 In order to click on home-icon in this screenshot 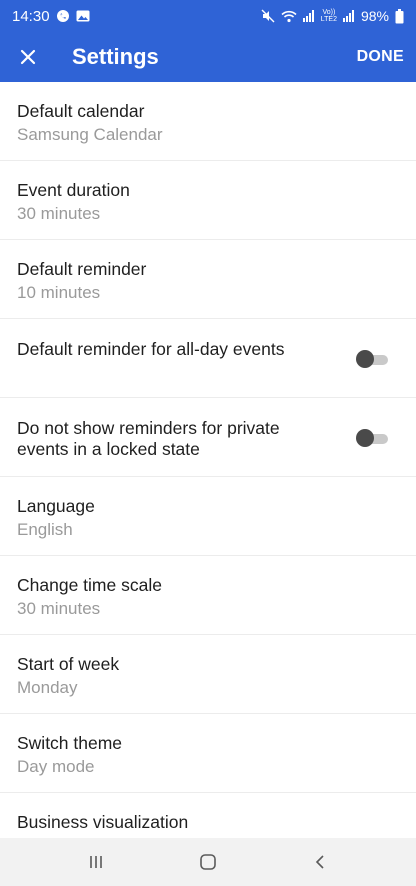, I will do `click(208, 862)`.